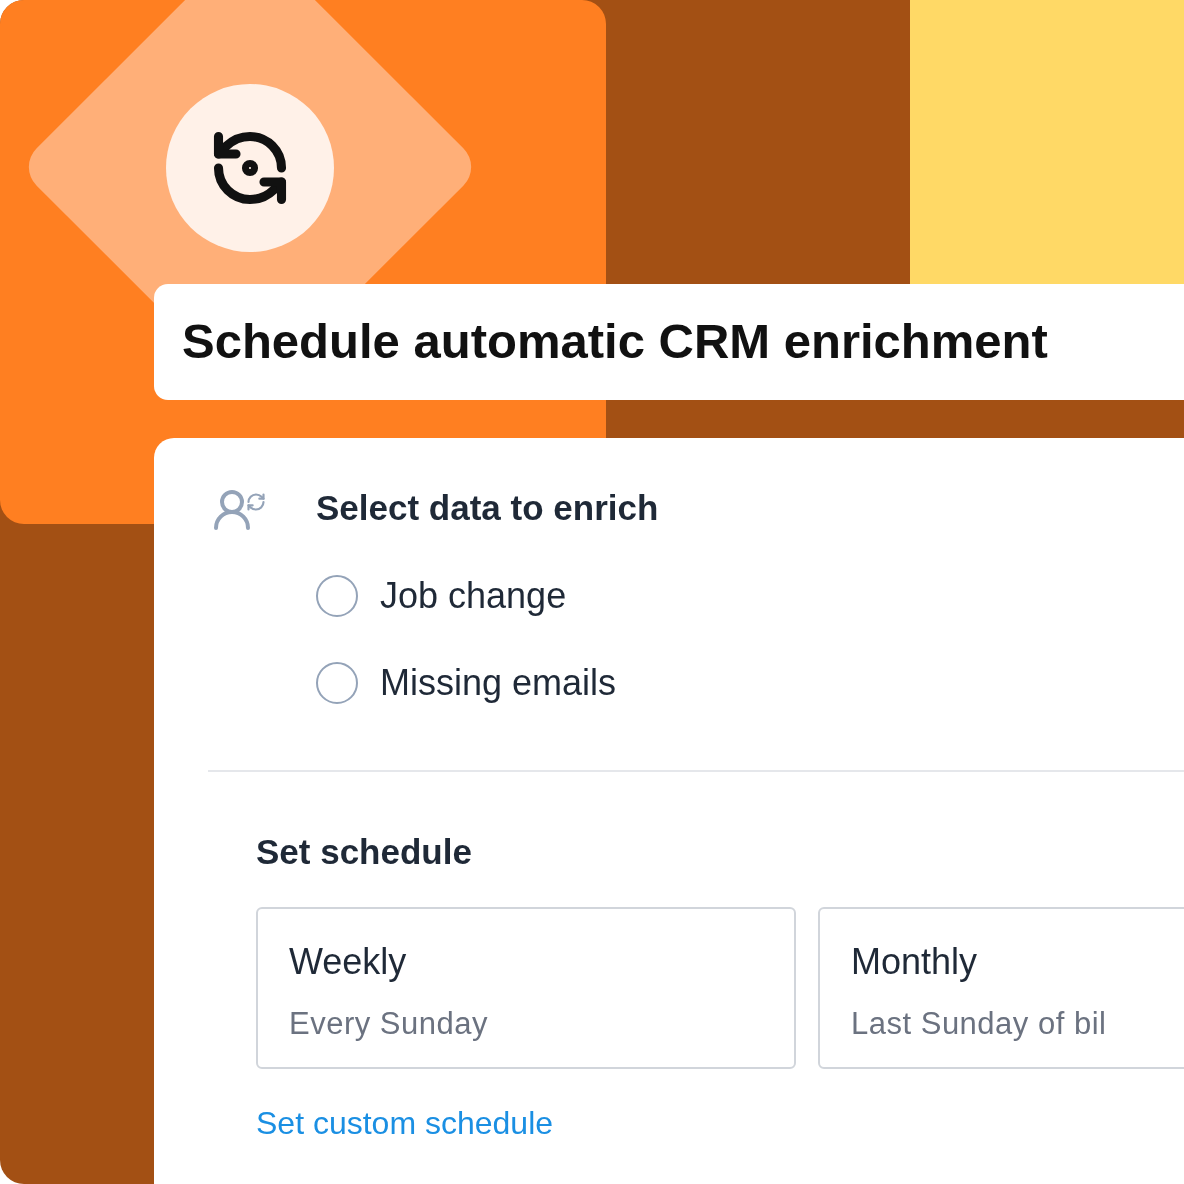 This screenshot has height=1184, width=1184. Describe the element at coordinates (487, 683) in the screenshot. I see `radio-option: Missing emails` at that location.